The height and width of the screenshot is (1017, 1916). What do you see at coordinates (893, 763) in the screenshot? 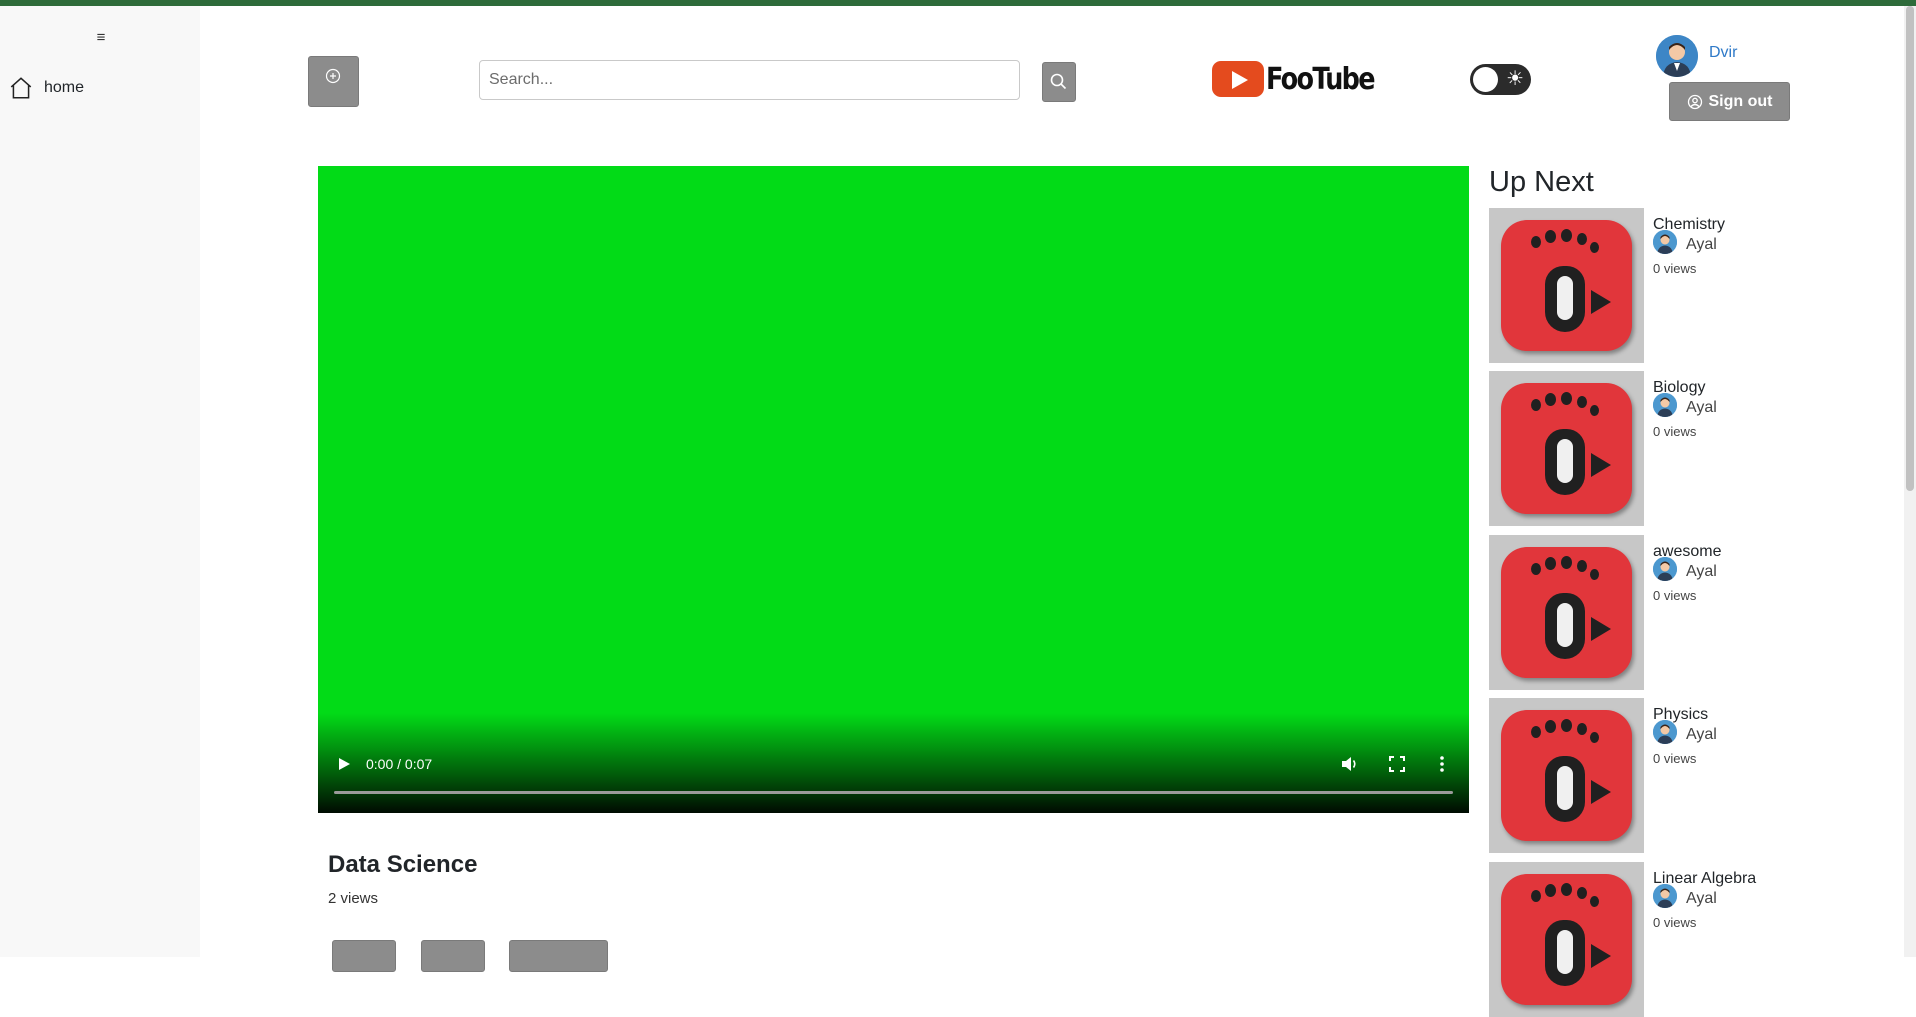
I see `controls-gradient` at bounding box center [893, 763].